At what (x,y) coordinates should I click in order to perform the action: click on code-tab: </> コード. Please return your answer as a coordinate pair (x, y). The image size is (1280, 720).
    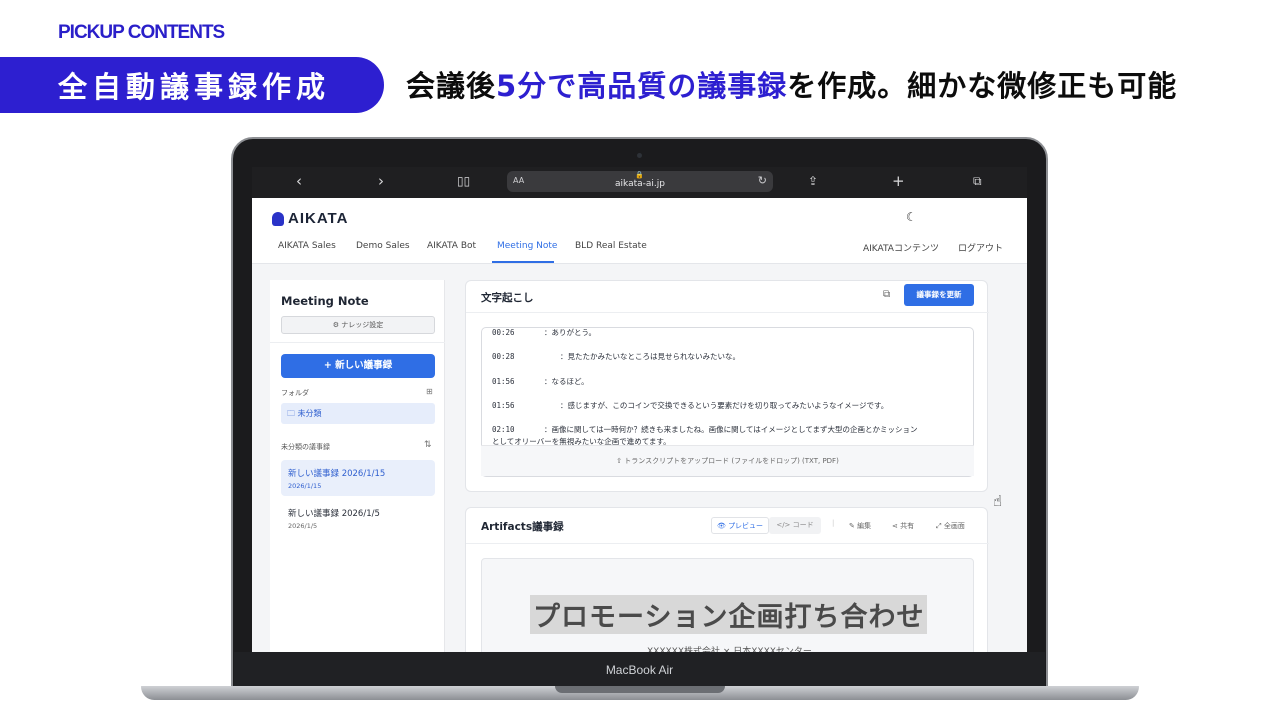
    Looking at the image, I should click on (795, 525).